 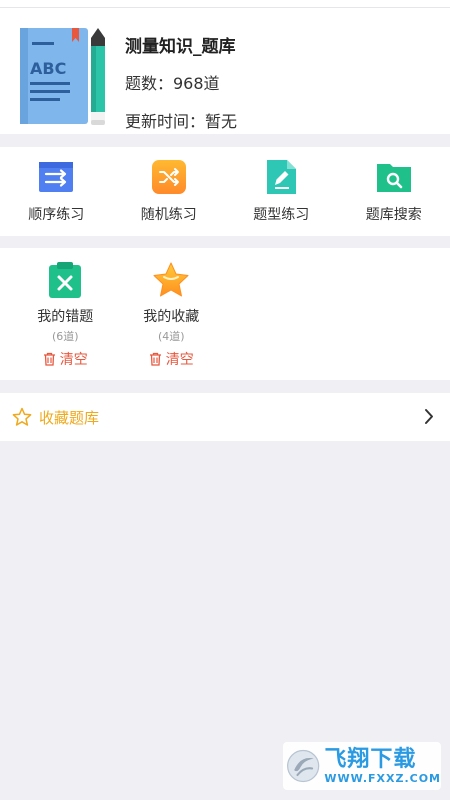 What do you see at coordinates (56, 215) in the screenshot?
I see `sequential-practice-label: 顺序练习` at bounding box center [56, 215].